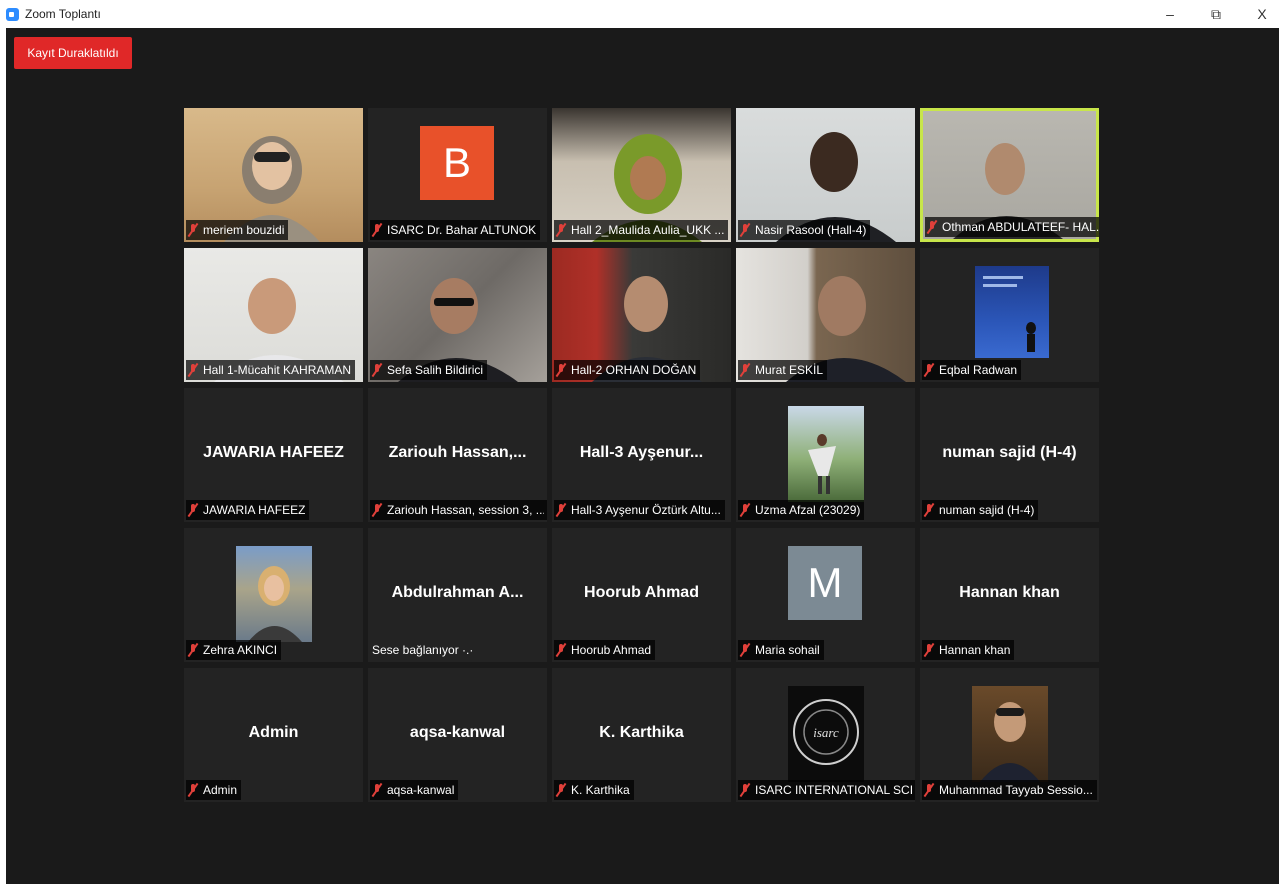 The width and height of the screenshot is (1285, 884). I want to click on participant-name: meriem bouzidi, so click(244, 230).